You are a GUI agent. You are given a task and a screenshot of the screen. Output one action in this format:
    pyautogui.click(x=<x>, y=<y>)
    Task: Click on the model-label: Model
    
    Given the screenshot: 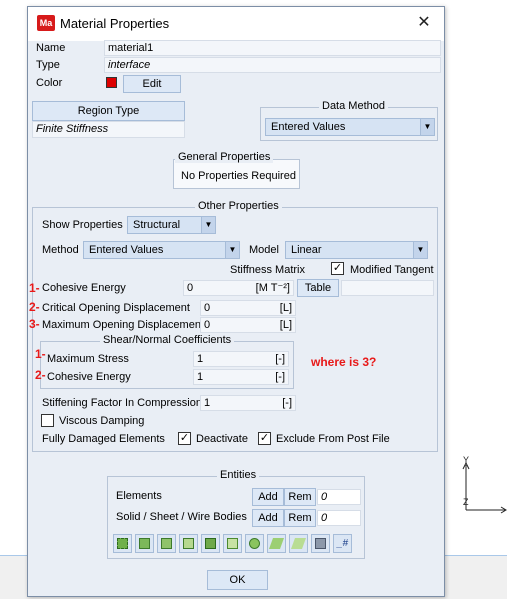 What is the action you would take?
    pyautogui.click(x=264, y=250)
    